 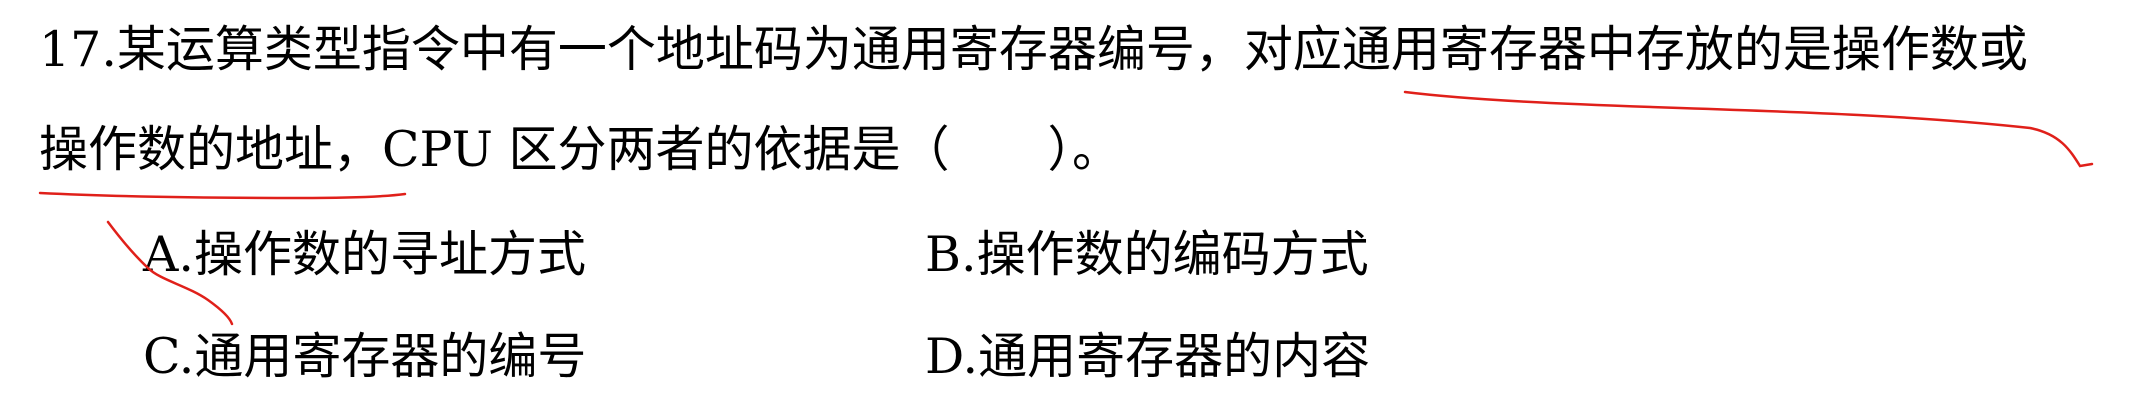 I want to click on underline-line-2-mark, so click(x=222, y=195).